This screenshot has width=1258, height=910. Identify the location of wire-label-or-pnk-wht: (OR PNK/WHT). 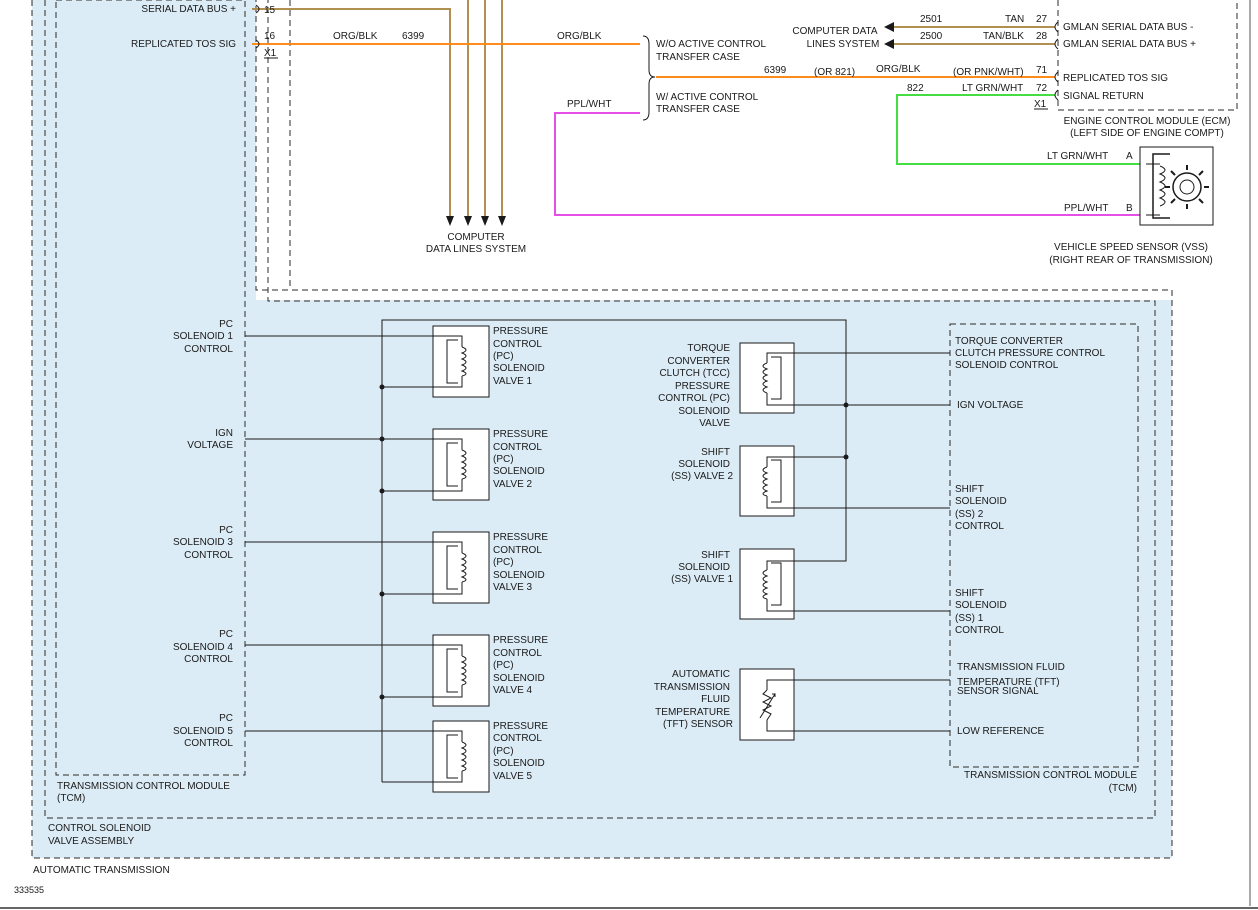
(988, 72).